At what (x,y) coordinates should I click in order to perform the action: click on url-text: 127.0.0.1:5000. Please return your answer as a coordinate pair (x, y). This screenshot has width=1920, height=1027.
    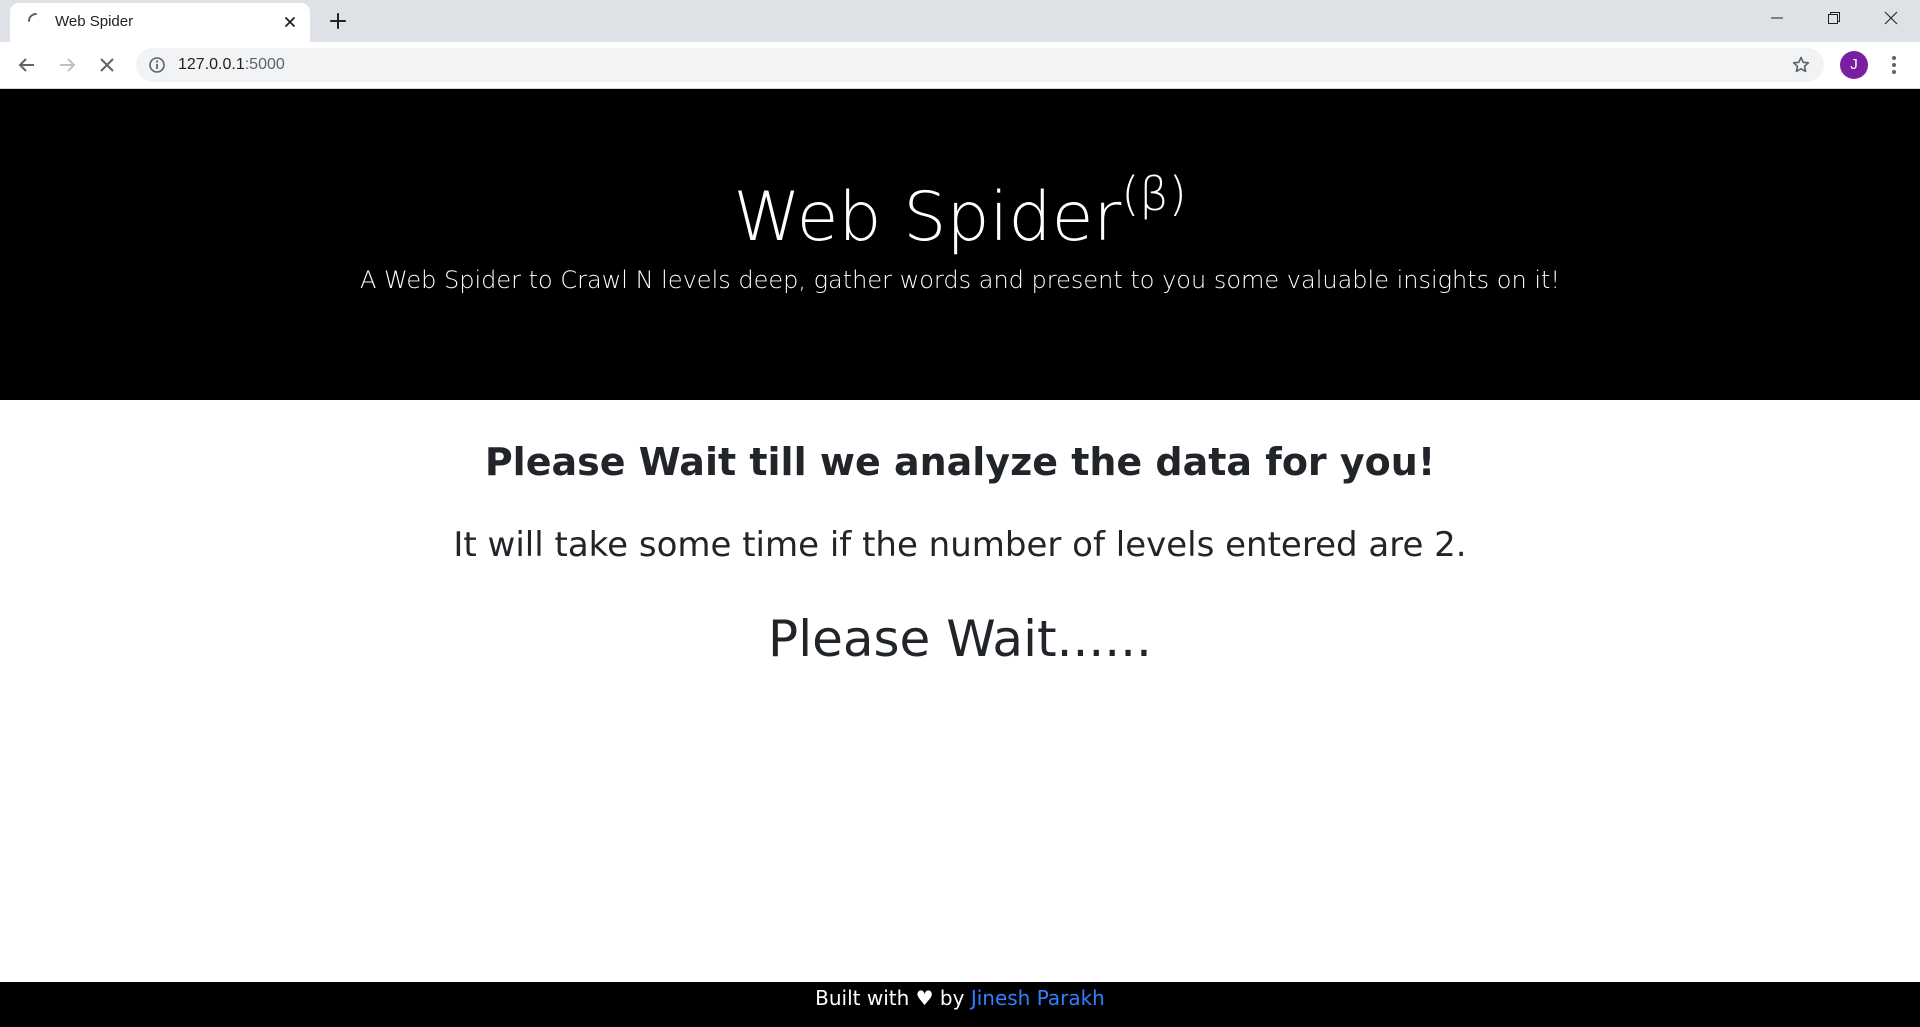
    Looking at the image, I should click on (231, 65).